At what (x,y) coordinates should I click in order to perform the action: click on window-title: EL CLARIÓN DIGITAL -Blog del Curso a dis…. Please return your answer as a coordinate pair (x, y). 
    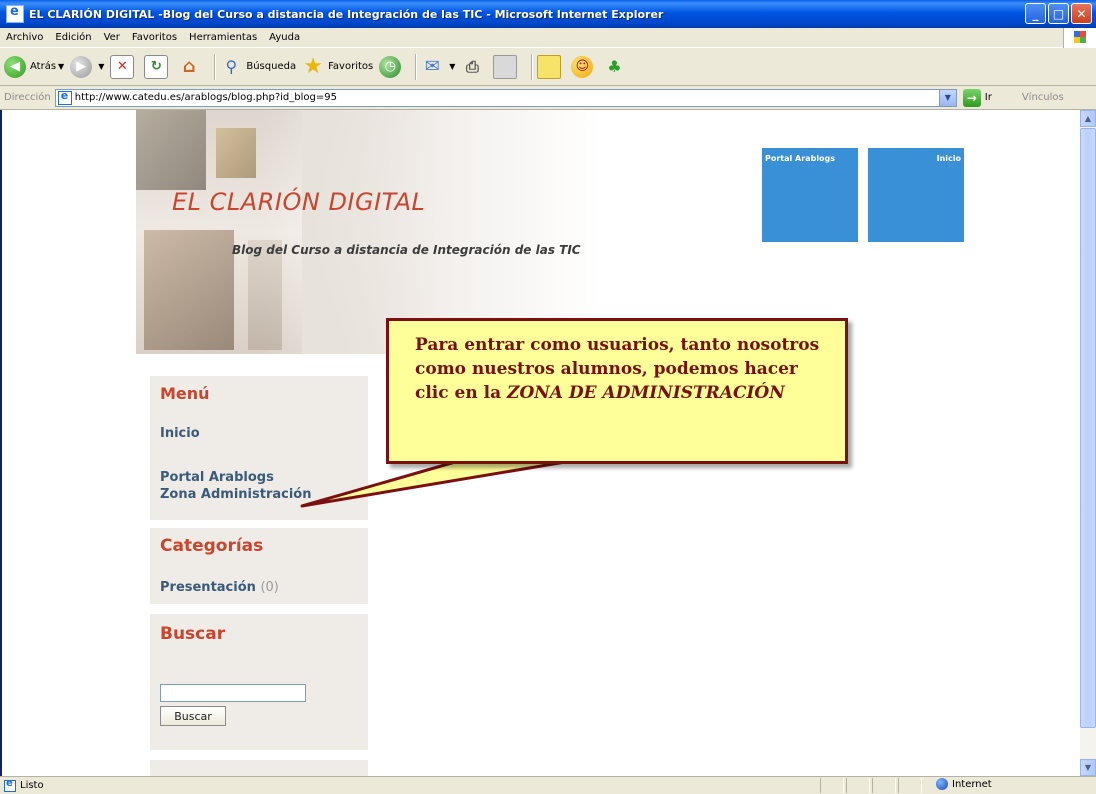
    Looking at the image, I should click on (346, 14).